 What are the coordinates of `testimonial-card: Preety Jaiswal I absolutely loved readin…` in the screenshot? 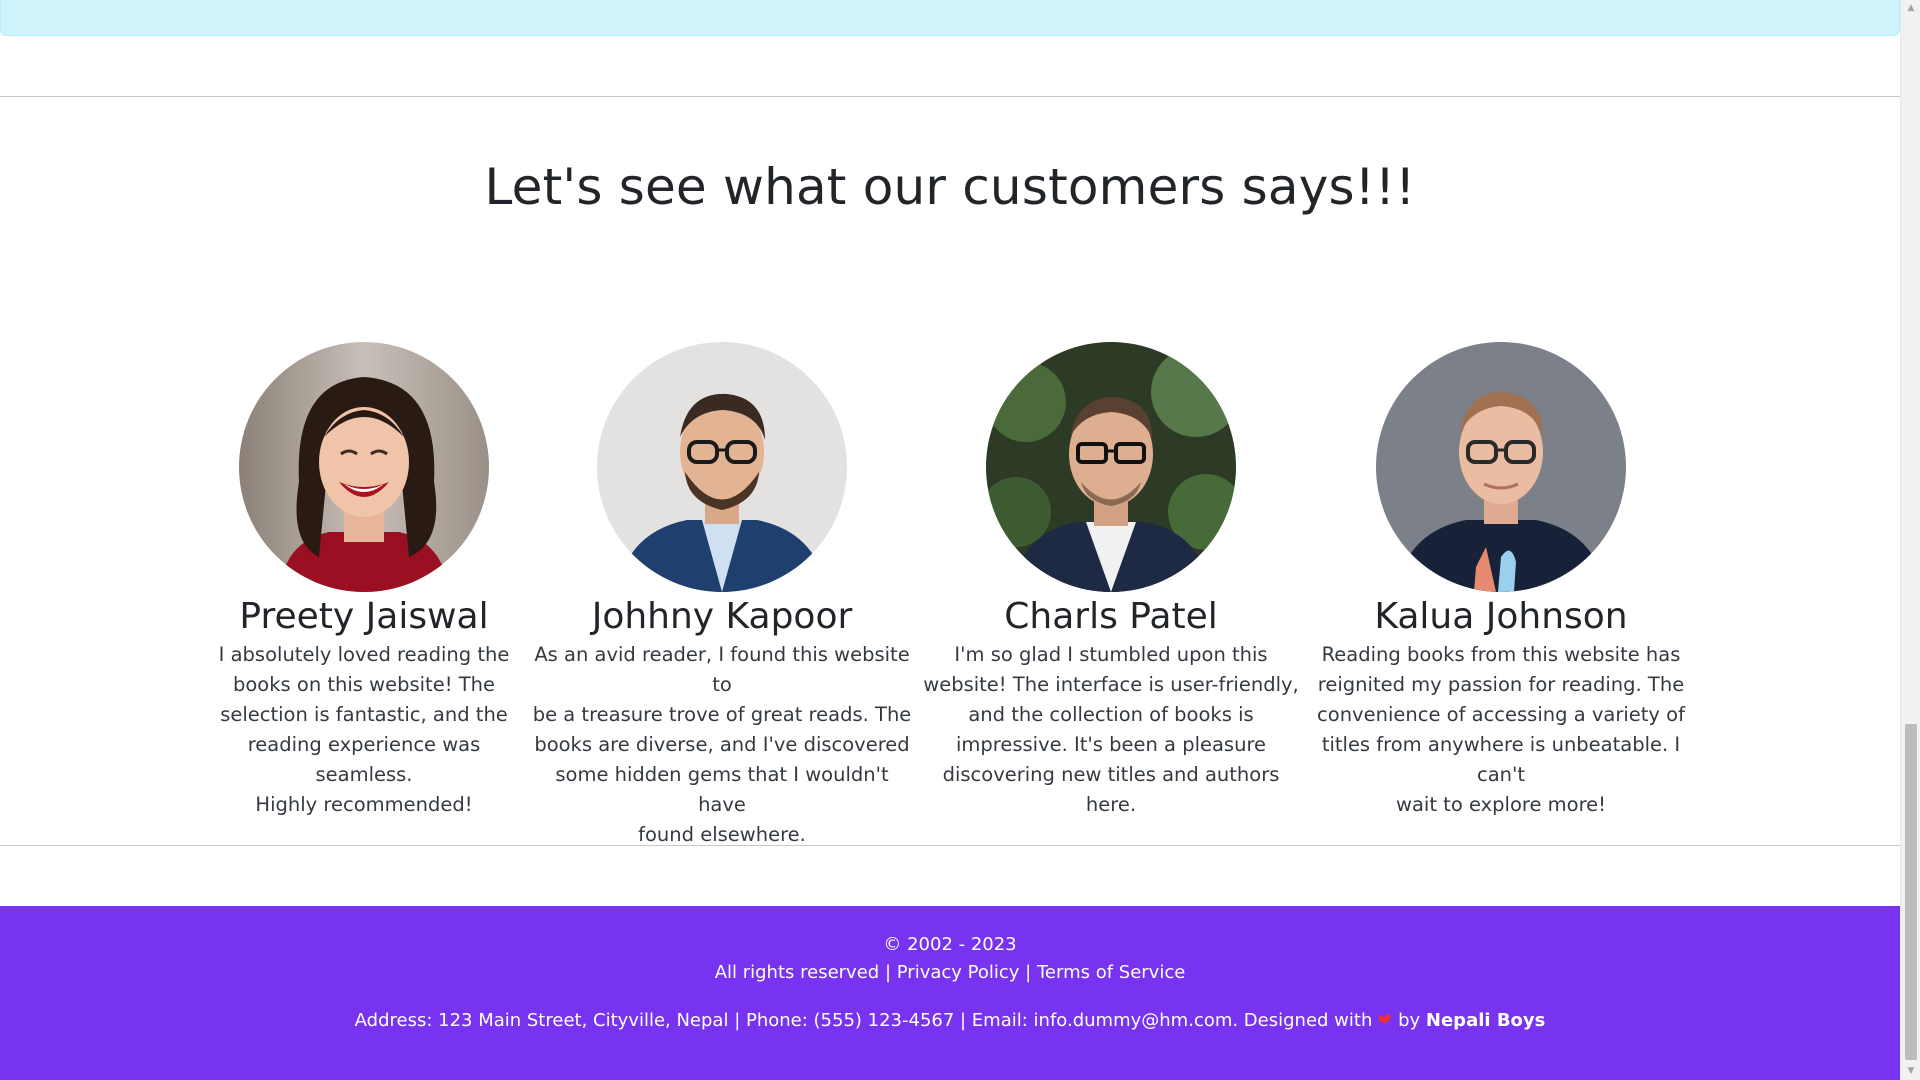 It's located at (364, 581).